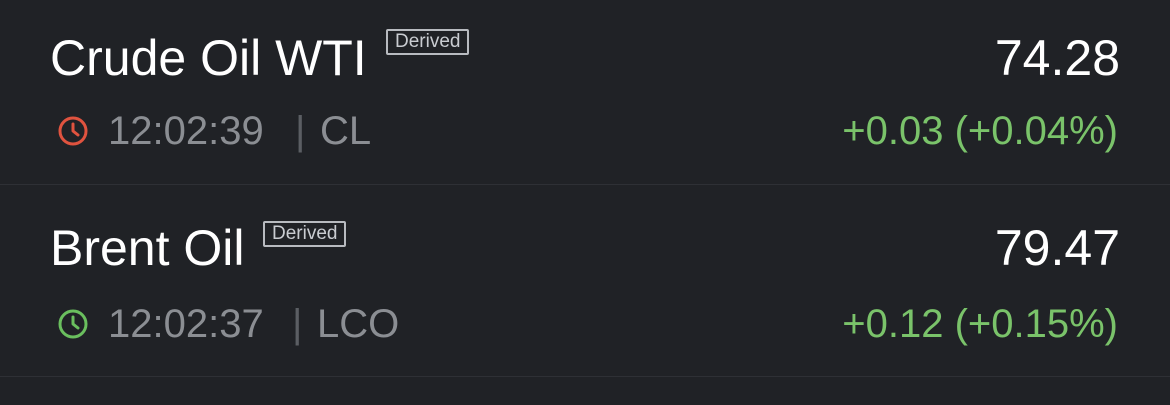  Describe the element at coordinates (980, 324) in the screenshot. I see `price-change: +0.12 (+0.15%)` at that location.